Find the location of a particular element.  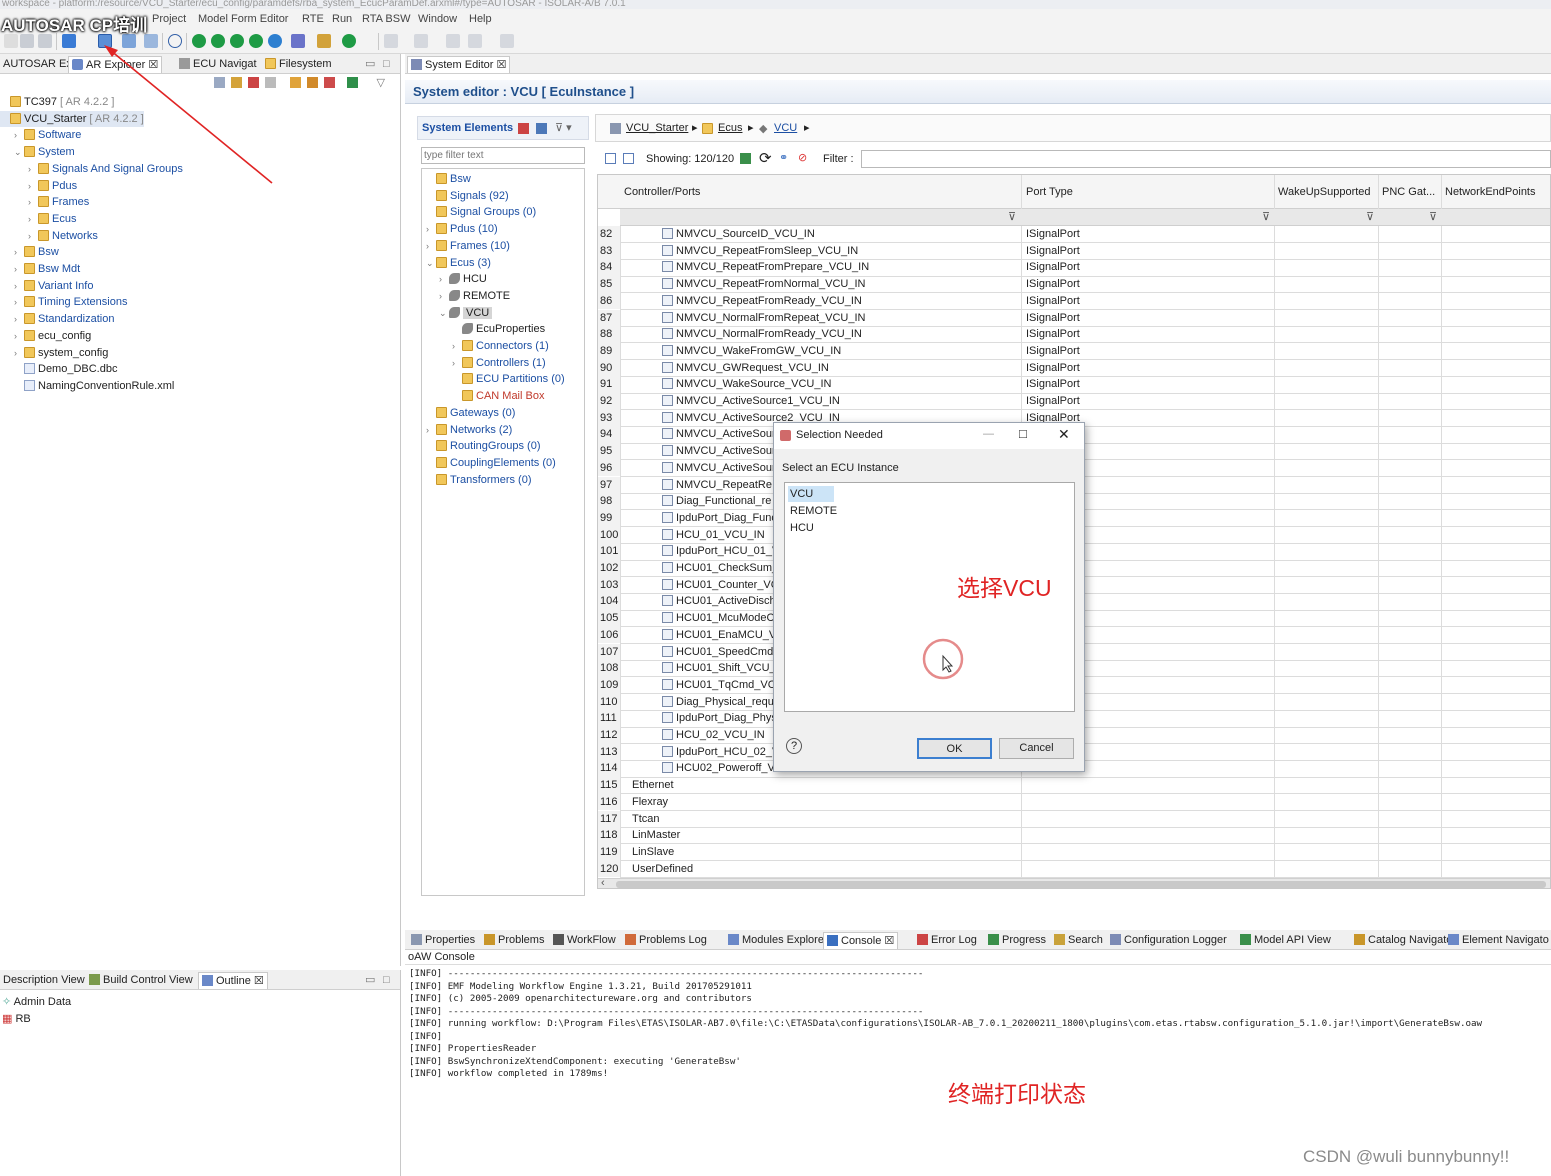

column-port-type: Port Type is located at coordinates (1049, 192).